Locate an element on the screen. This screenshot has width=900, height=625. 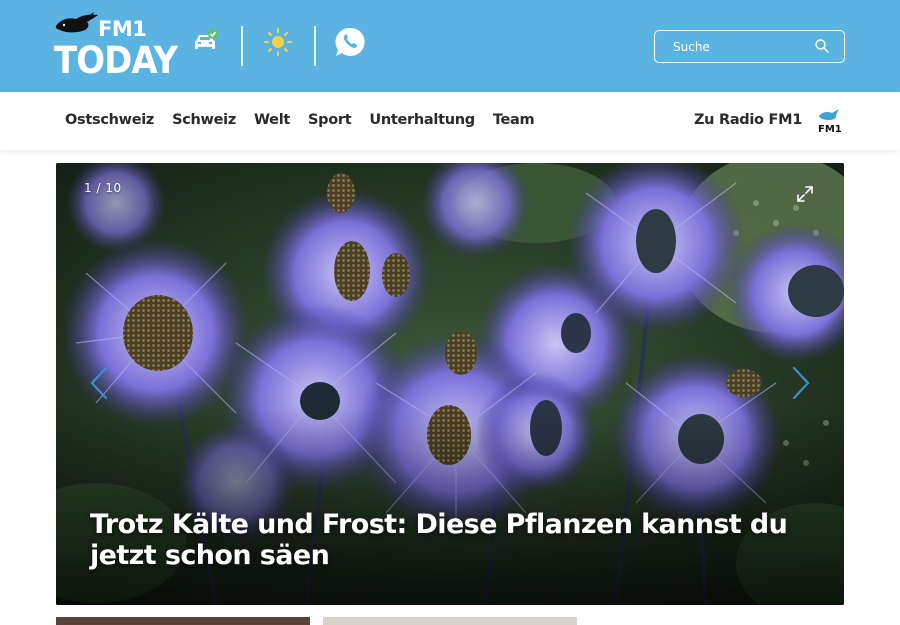
fm1-today-logo: FM1 TODAY is located at coordinates (116, 47).